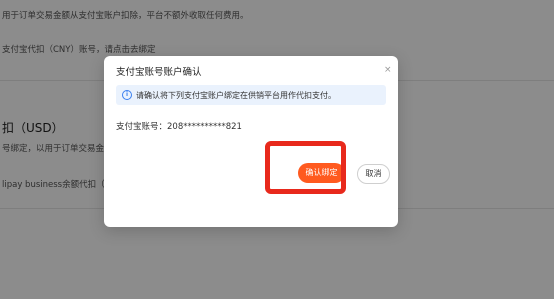  I want to click on info-icon: i, so click(127, 95).